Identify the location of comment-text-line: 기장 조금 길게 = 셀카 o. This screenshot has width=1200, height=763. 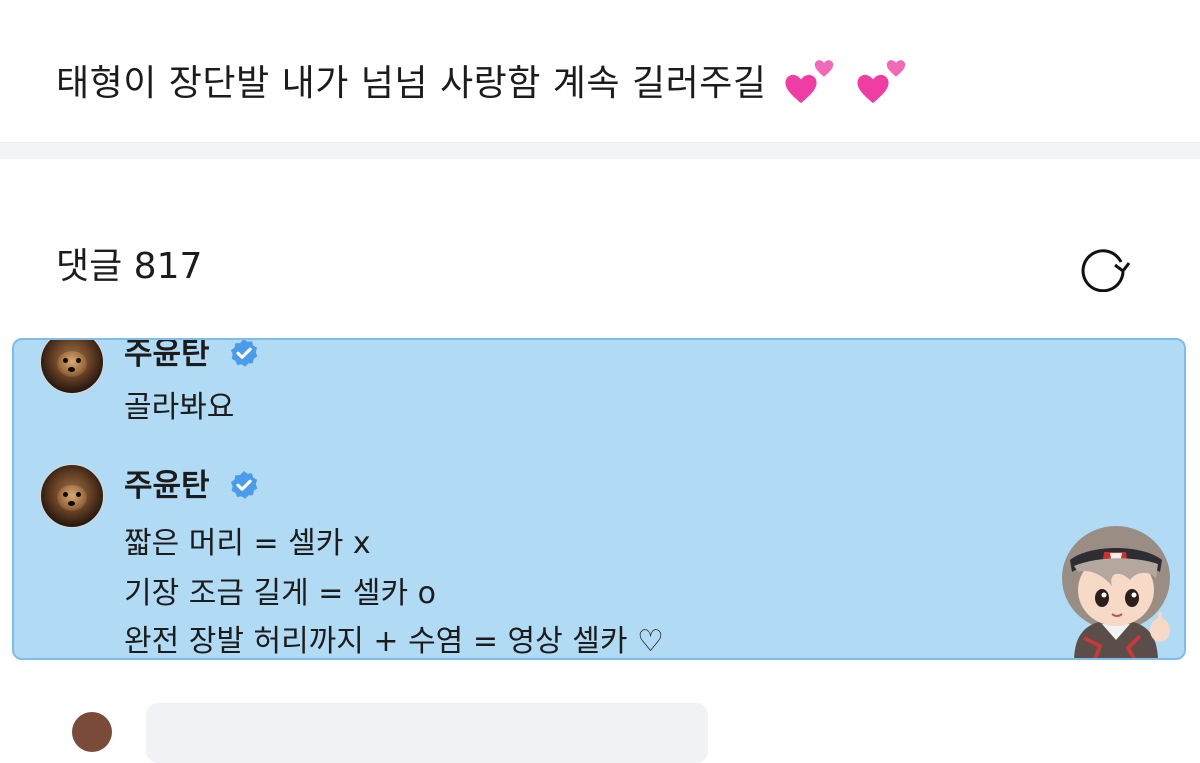
(280, 593).